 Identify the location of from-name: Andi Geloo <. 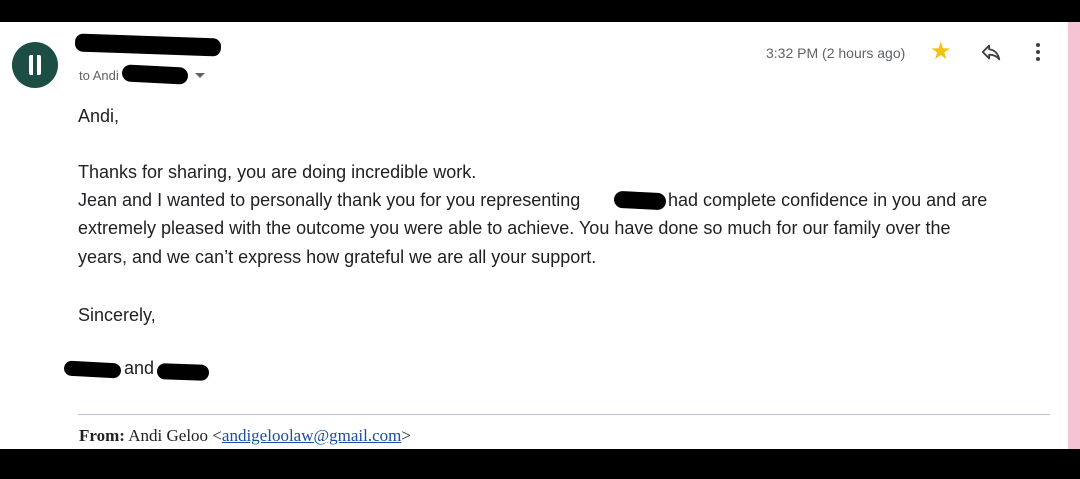
(175, 435).